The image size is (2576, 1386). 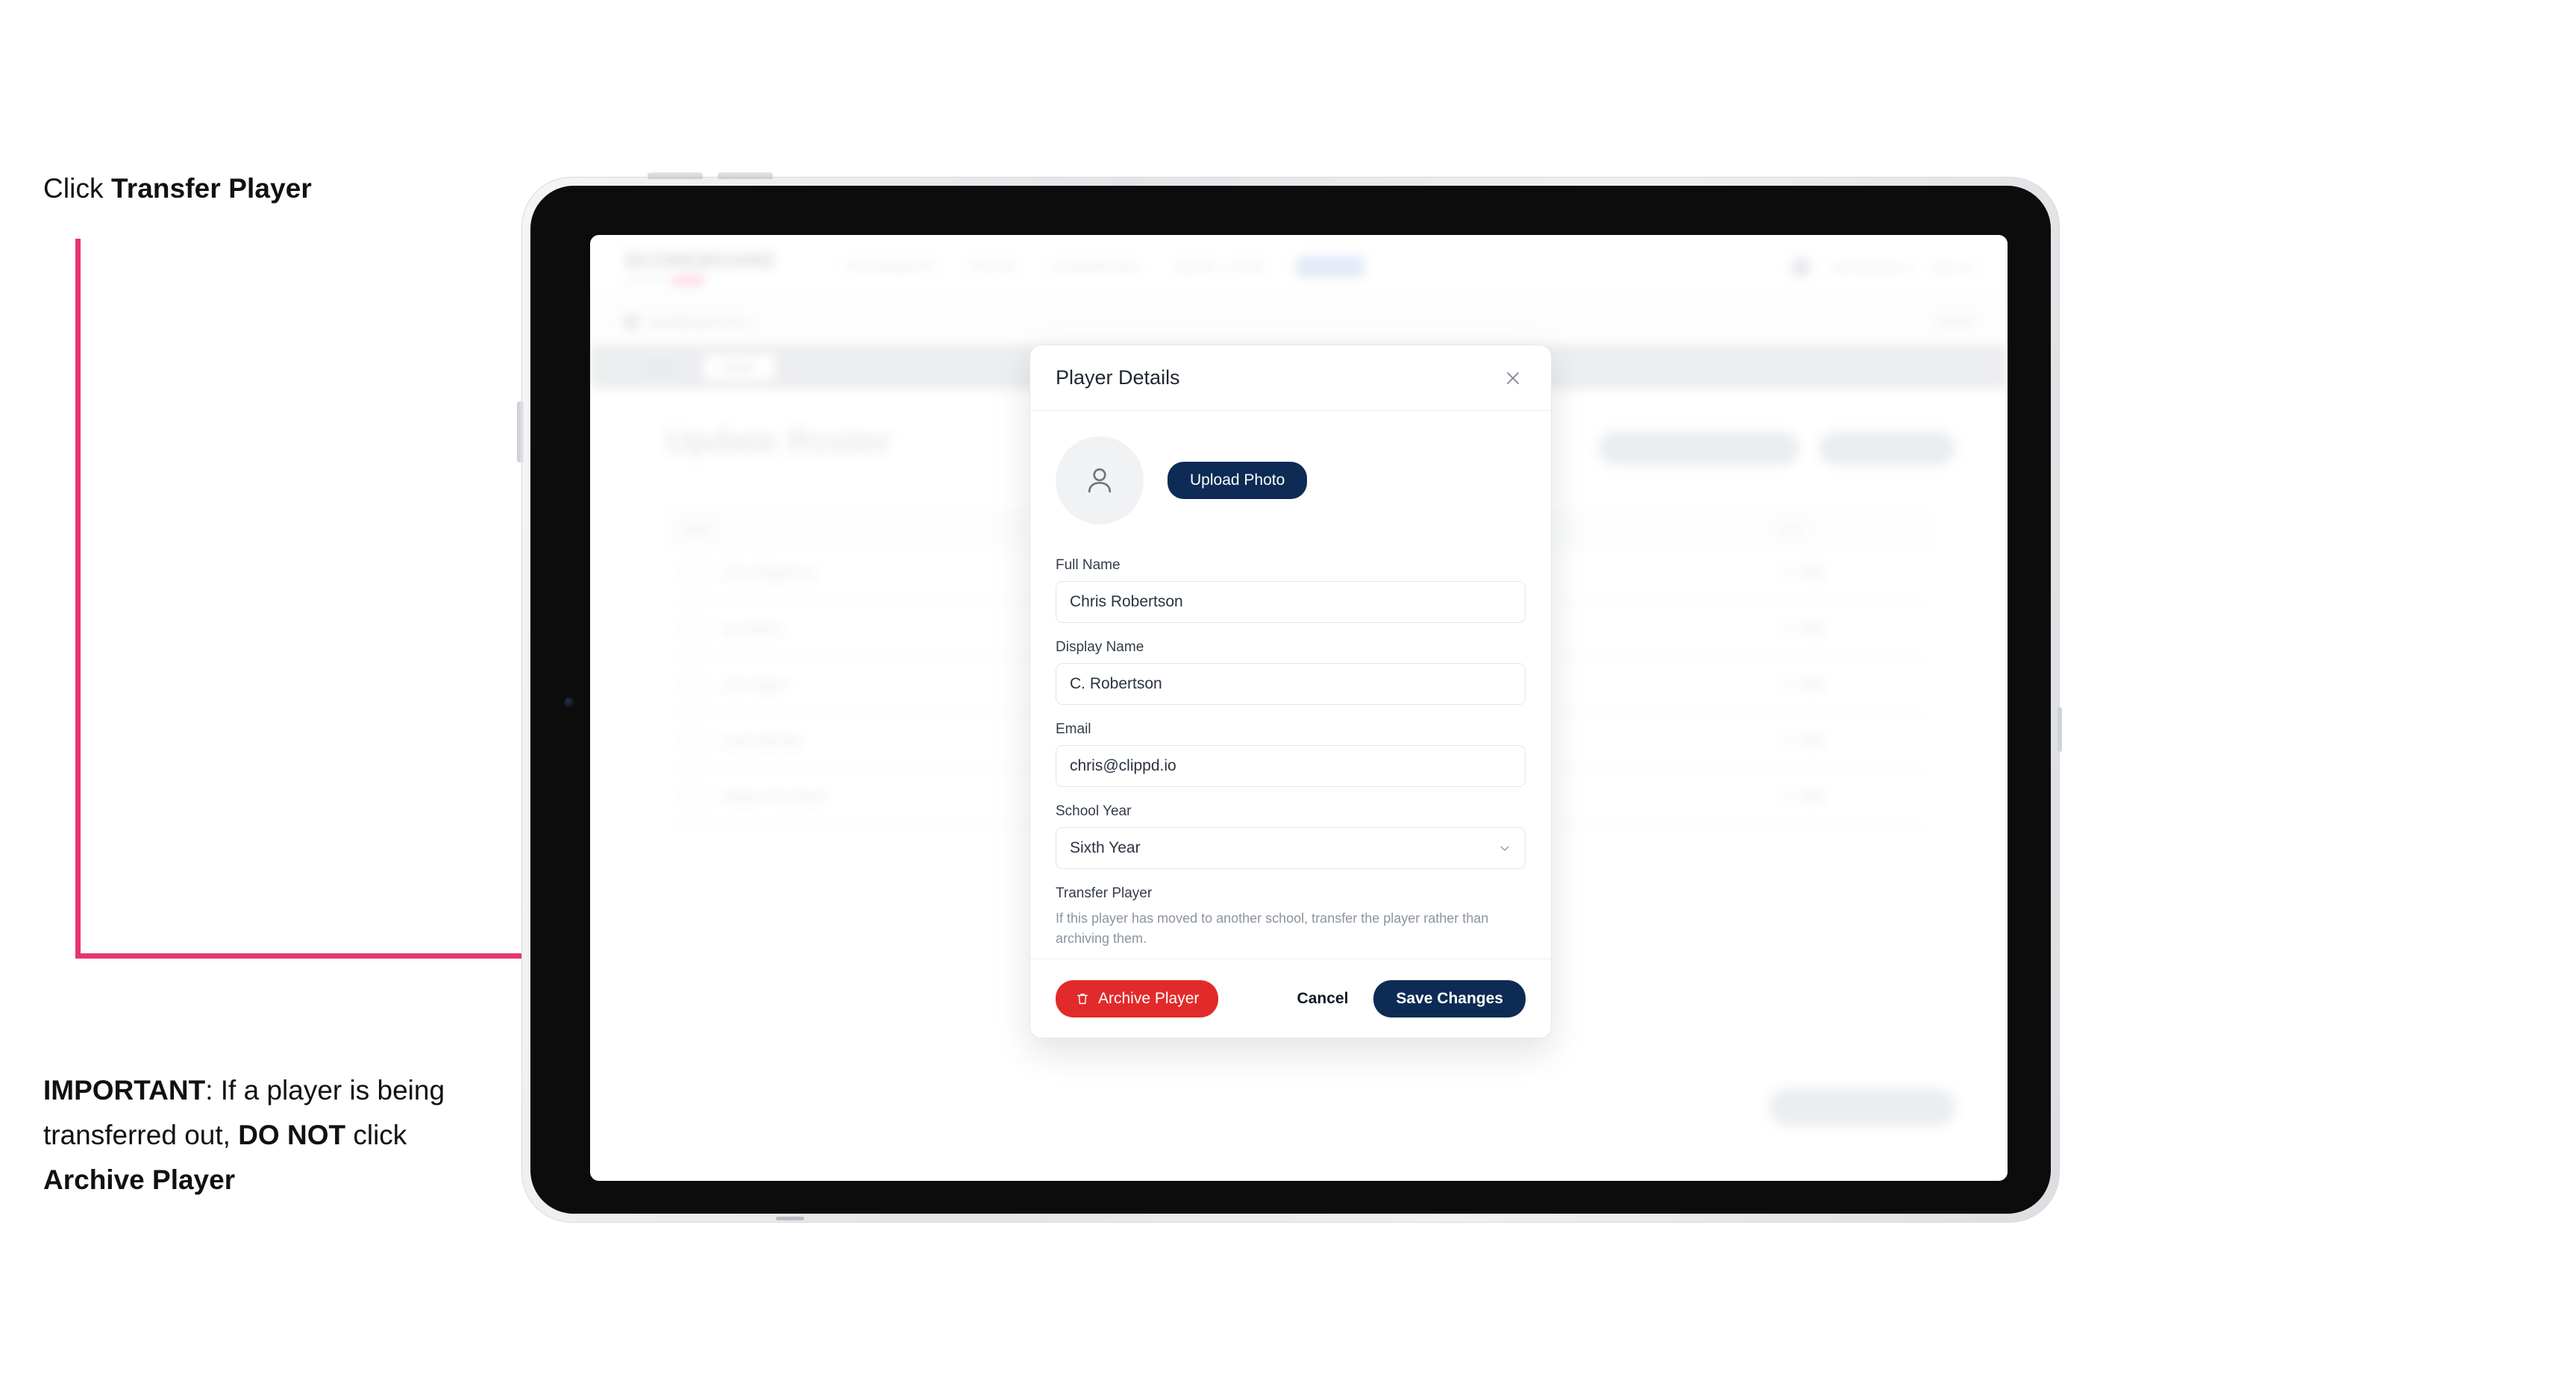 I want to click on modal-footer: Archive Player Cancel Save Changes, so click(x=1290, y=998).